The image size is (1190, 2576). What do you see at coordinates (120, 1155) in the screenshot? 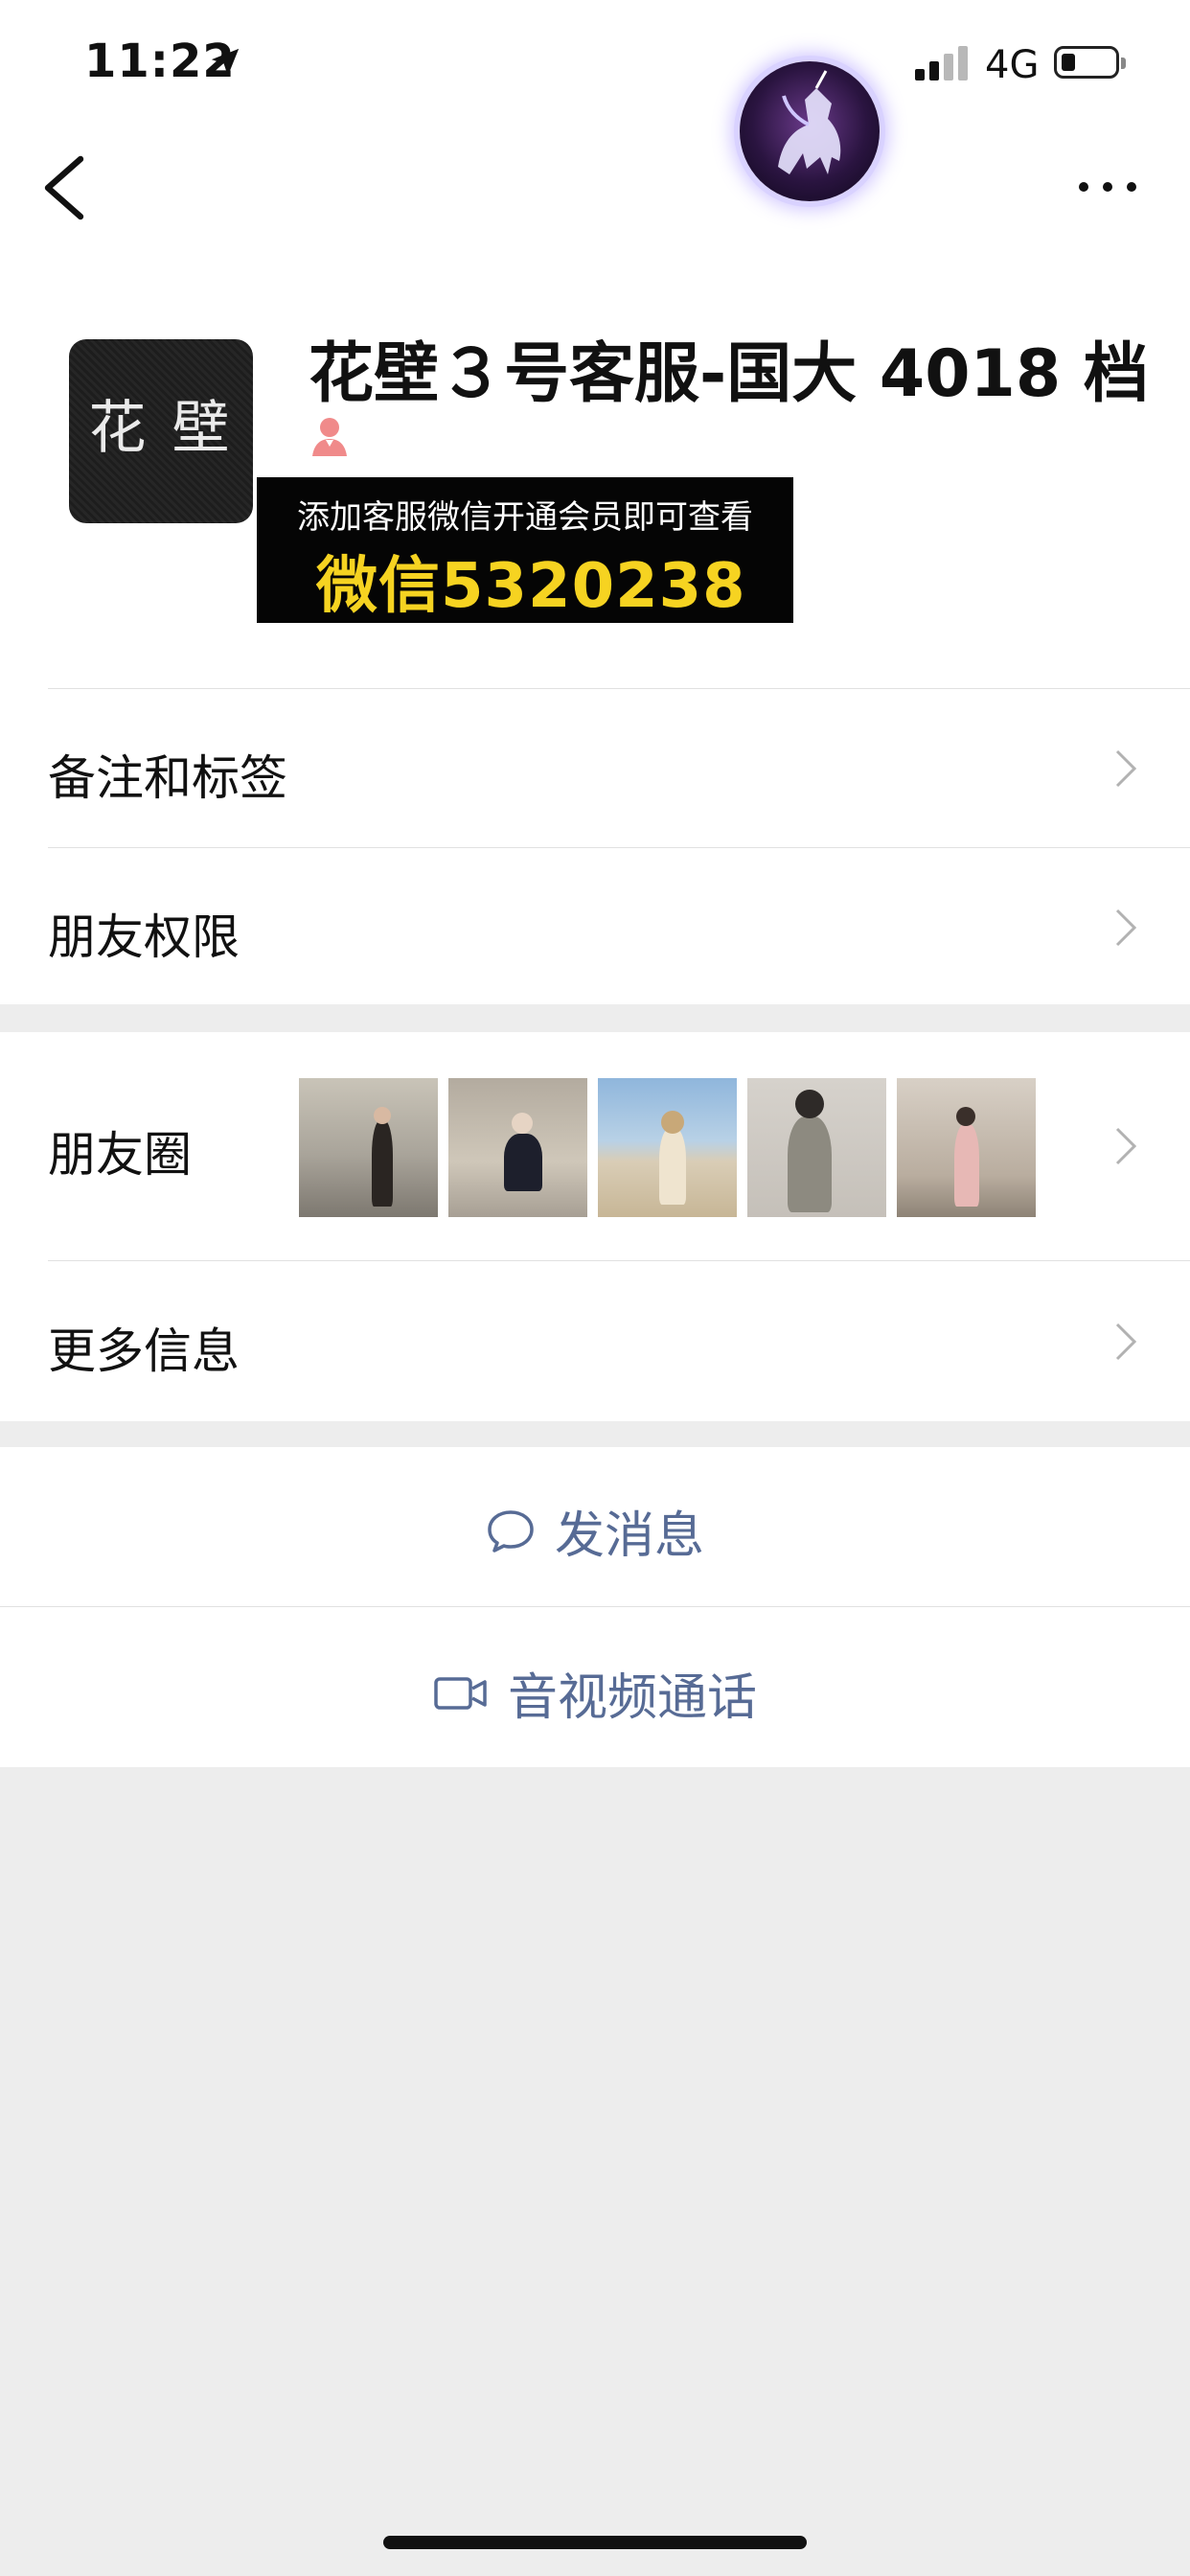
I see `row-label: 朋友圈` at bounding box center [120, 1155].